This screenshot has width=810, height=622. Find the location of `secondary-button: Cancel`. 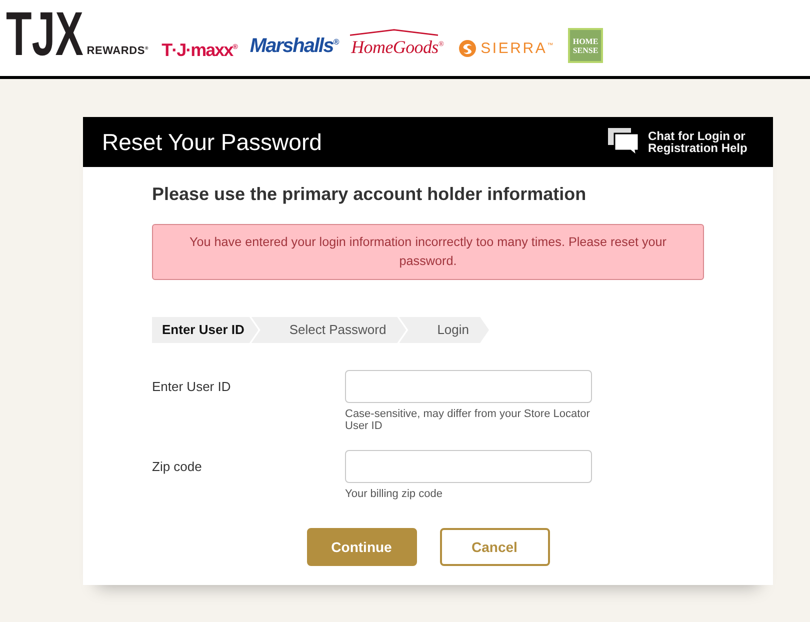

secondary-button: Cancel is located at coordinates (495, 547).